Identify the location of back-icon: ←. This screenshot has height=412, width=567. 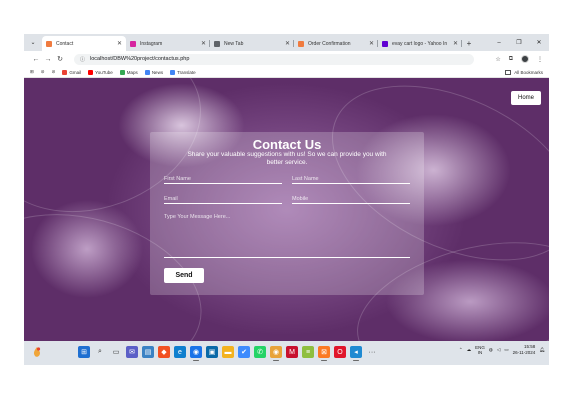
(36, 59).